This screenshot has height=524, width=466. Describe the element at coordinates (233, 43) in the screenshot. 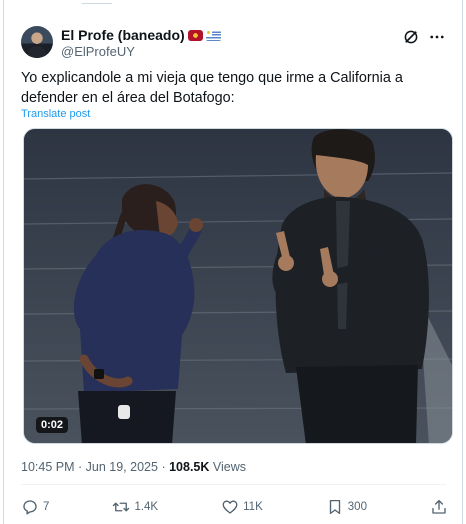

I see `tweet-header: El Profe (baneado) @ElProfeUY` at that location.